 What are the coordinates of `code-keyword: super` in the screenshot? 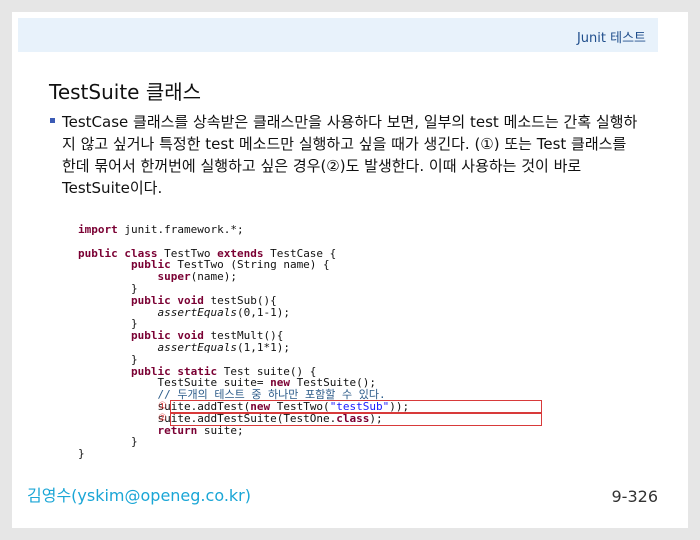 It's located at (174, 277).